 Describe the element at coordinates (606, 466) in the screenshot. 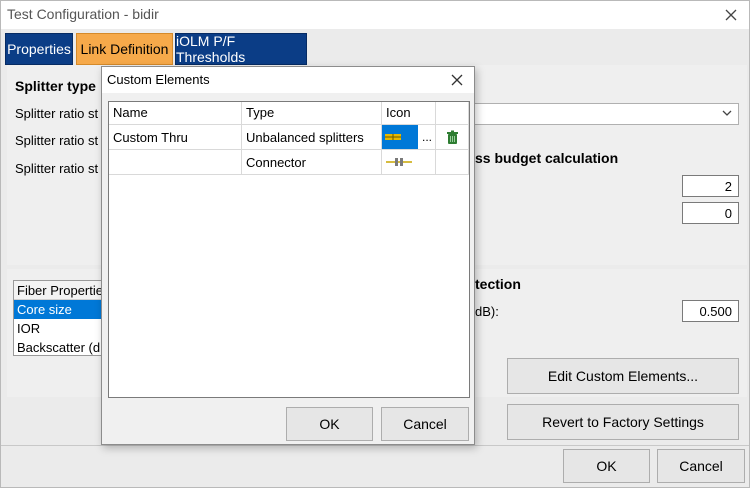

I see `ok-button: OK` at that location.